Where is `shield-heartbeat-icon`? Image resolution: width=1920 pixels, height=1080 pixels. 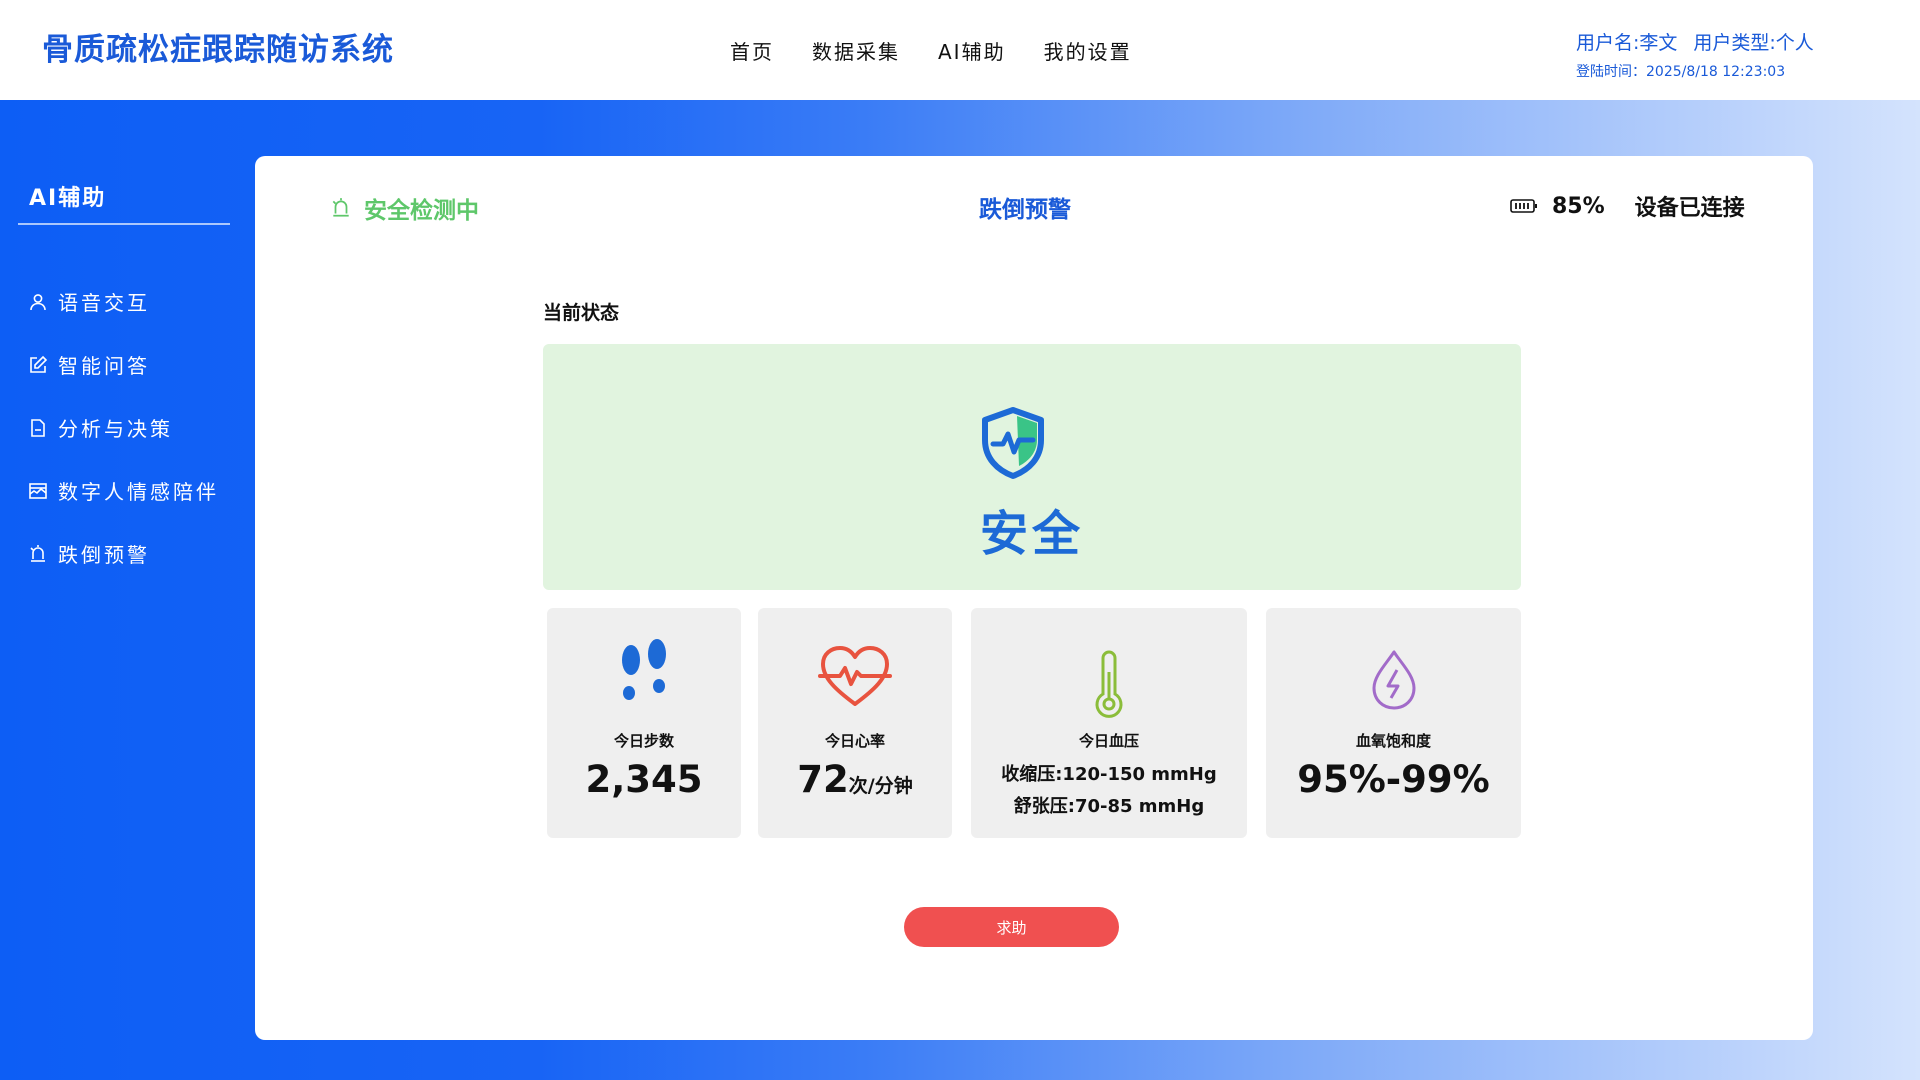
shield-heartbeat-icon is located at coordinates (1013, 443).